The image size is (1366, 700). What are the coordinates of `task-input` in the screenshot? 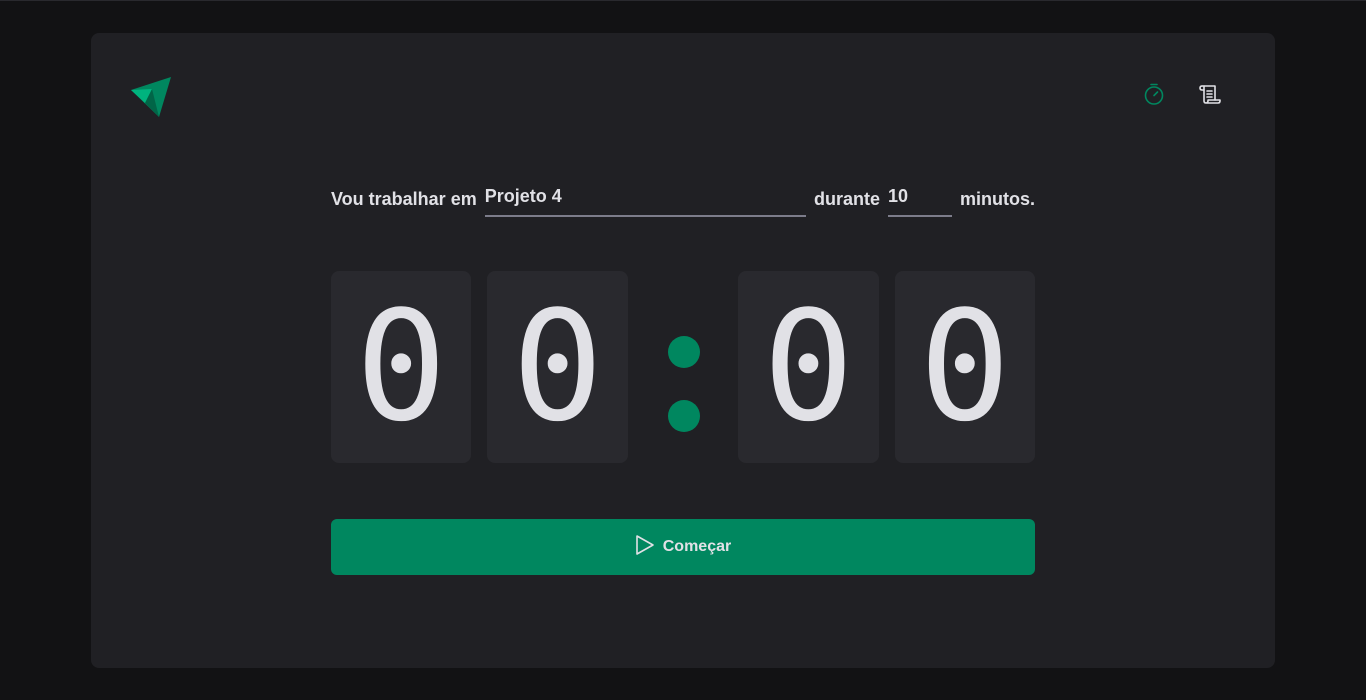 It's located at (645, 199).